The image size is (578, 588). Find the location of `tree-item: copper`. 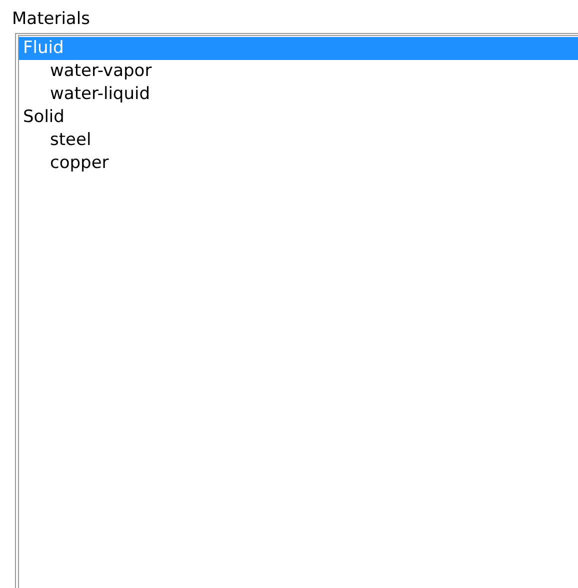

tree-item: copper is located at coordinates (298, 163).